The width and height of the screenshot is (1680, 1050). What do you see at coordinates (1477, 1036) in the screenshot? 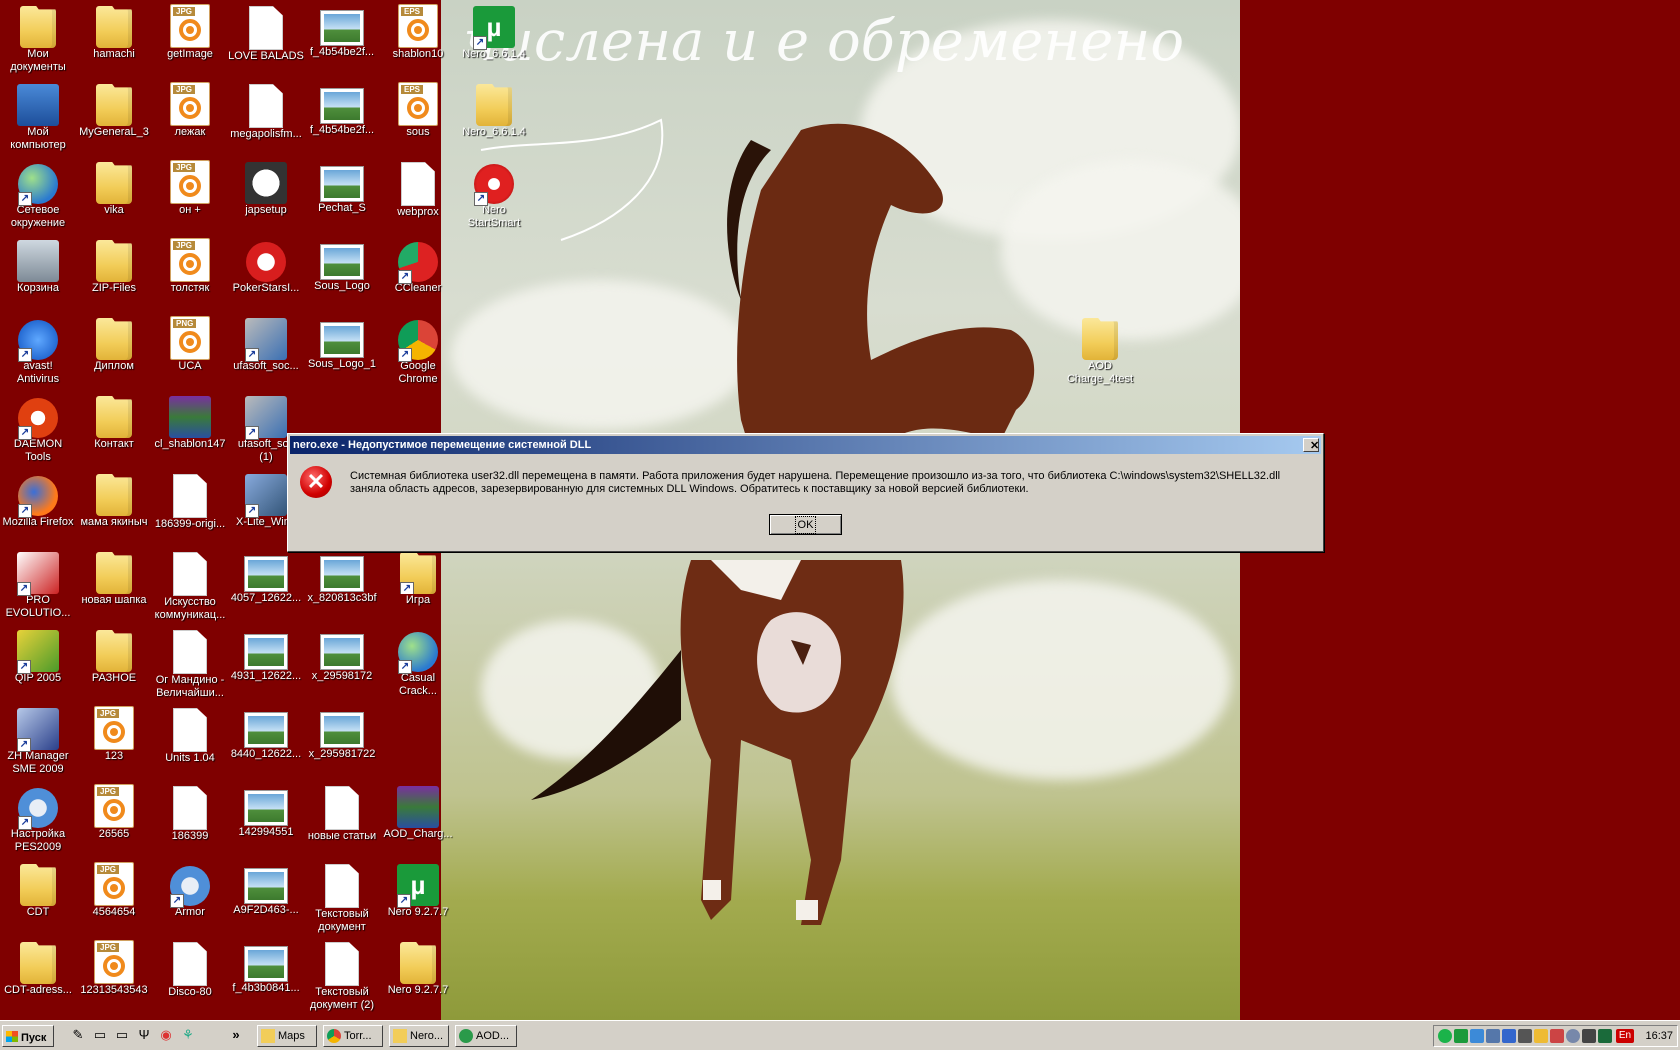
I see `network-icon` at bounding box center [1477, 1036].